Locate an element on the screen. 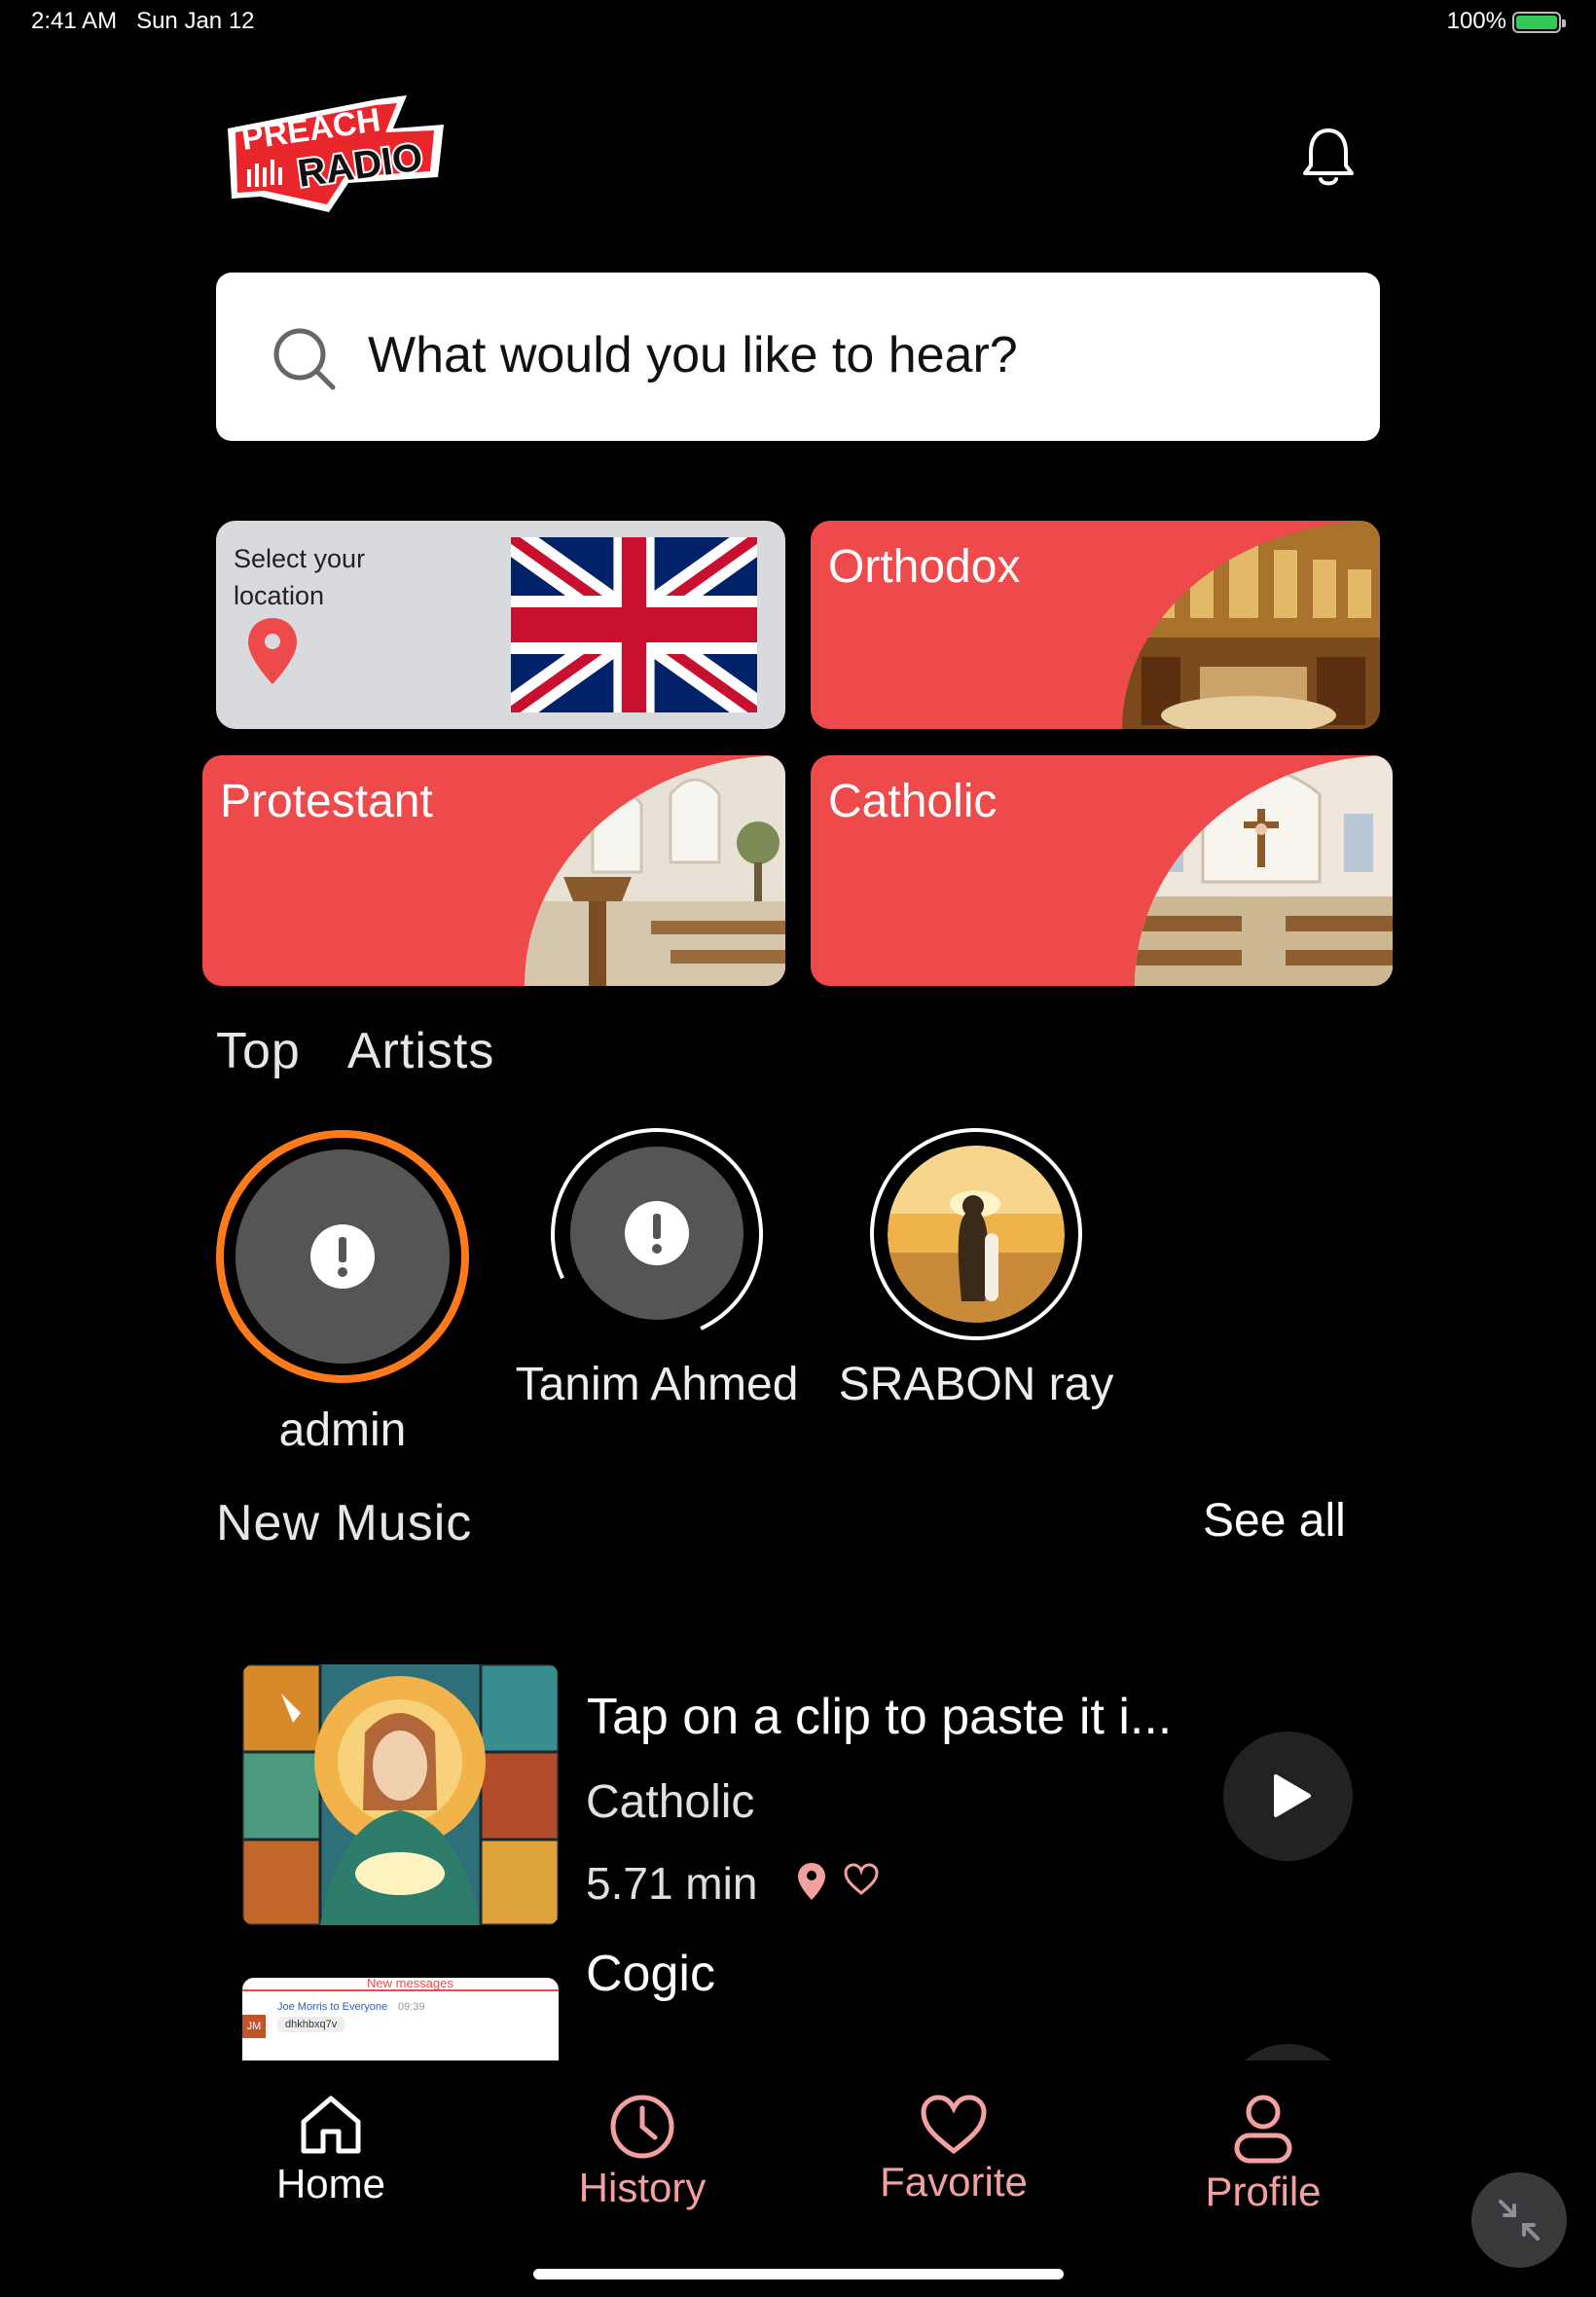 The width and height of the screenshot is (1596, 2297). collapse-arrows-icon is located at coordinates (1519, 2220).